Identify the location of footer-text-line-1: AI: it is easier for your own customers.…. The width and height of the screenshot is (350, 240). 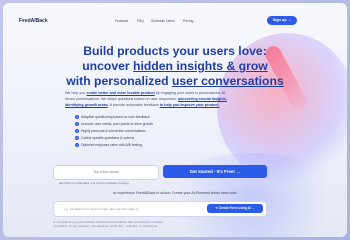
(109, 222).